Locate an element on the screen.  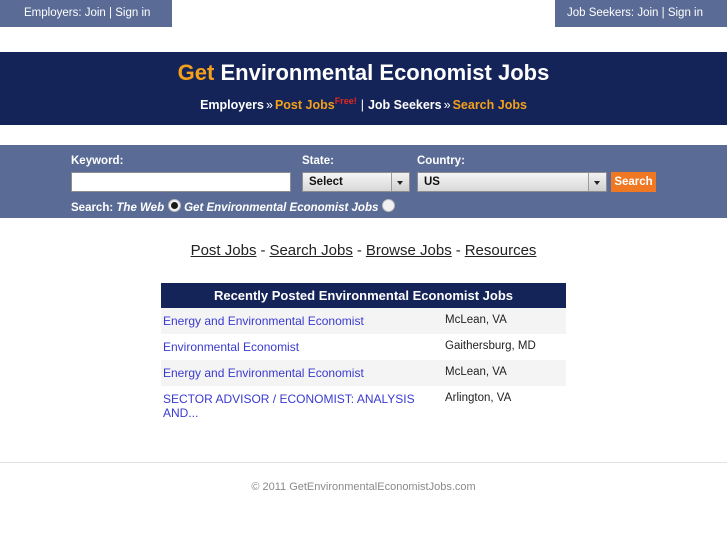
state-label: State: is located at coordinates (318, 161).